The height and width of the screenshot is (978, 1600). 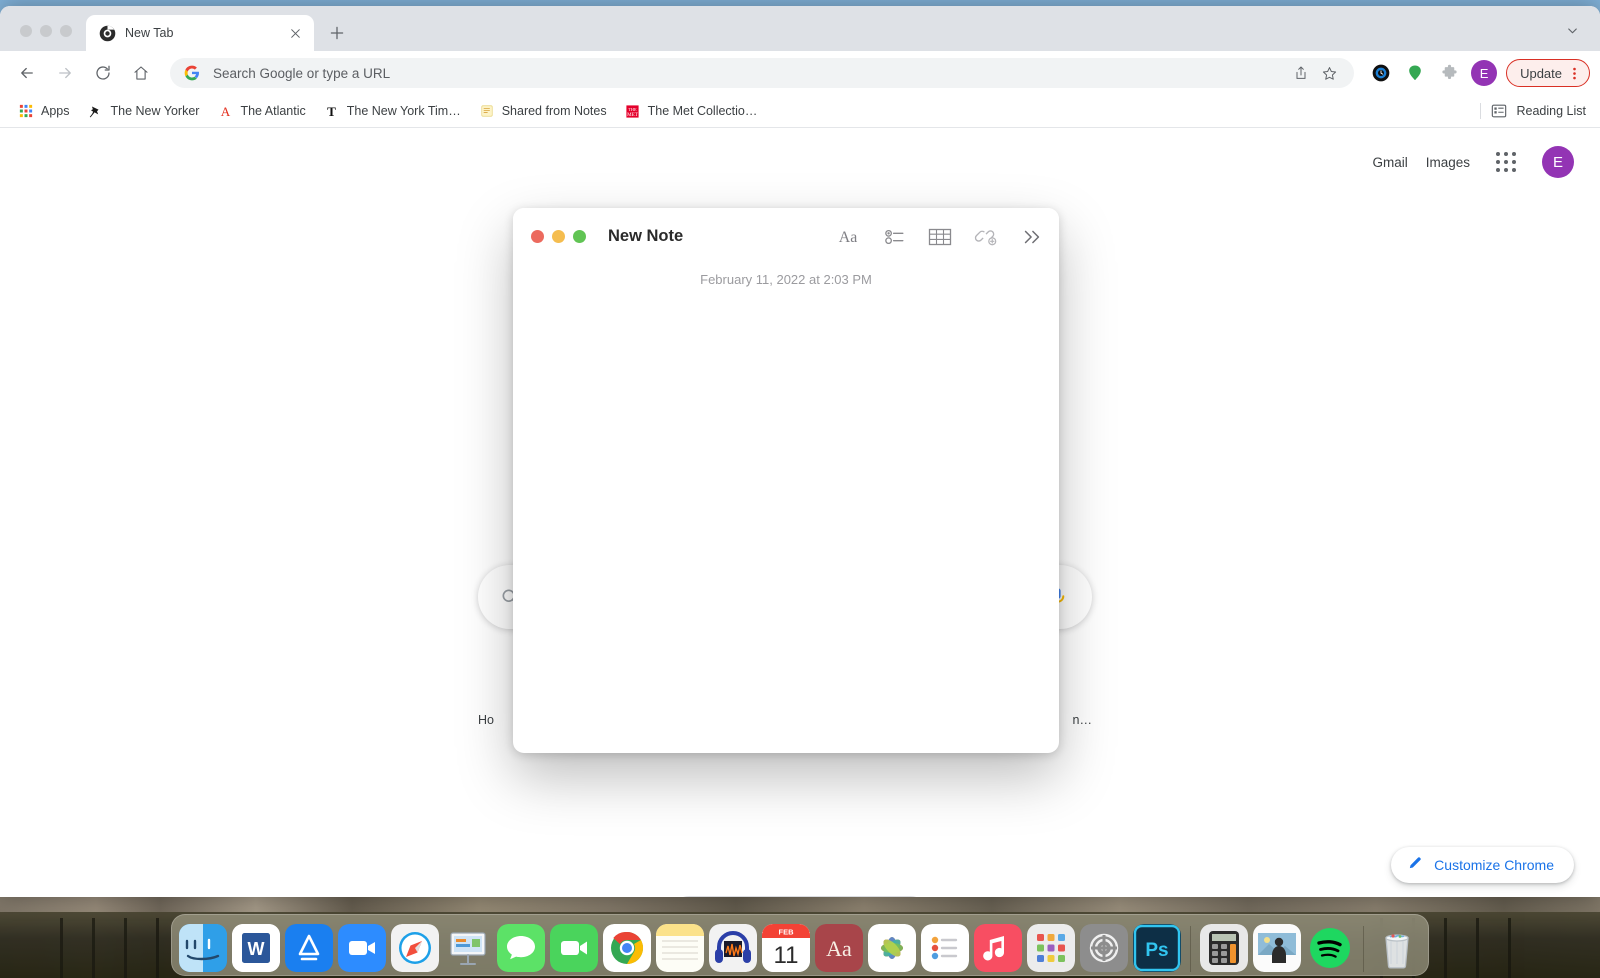 I want to click on dock-item-spotify, so click(x=1330, y=948).